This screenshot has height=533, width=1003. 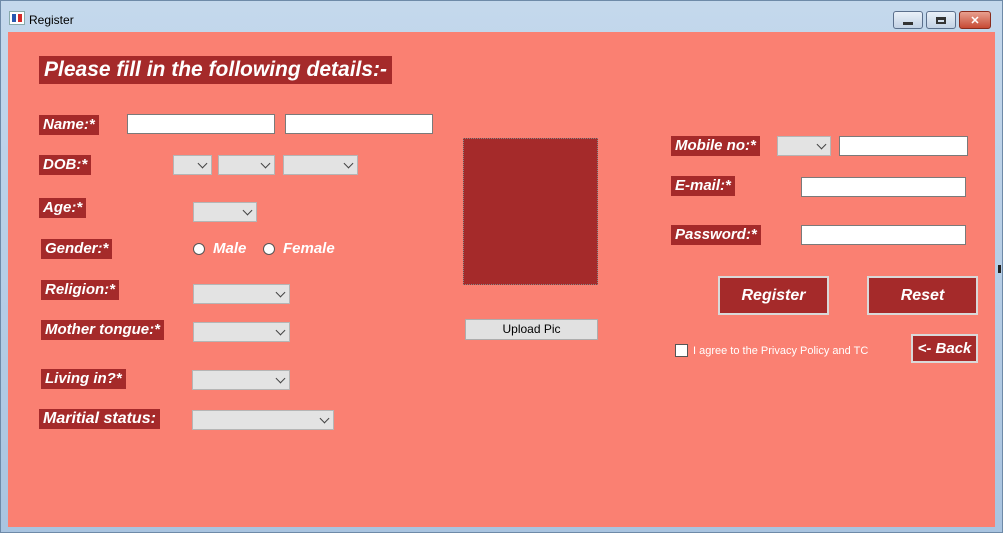 I want to click on gender-male-label: Male, so click(x=230, y=248).